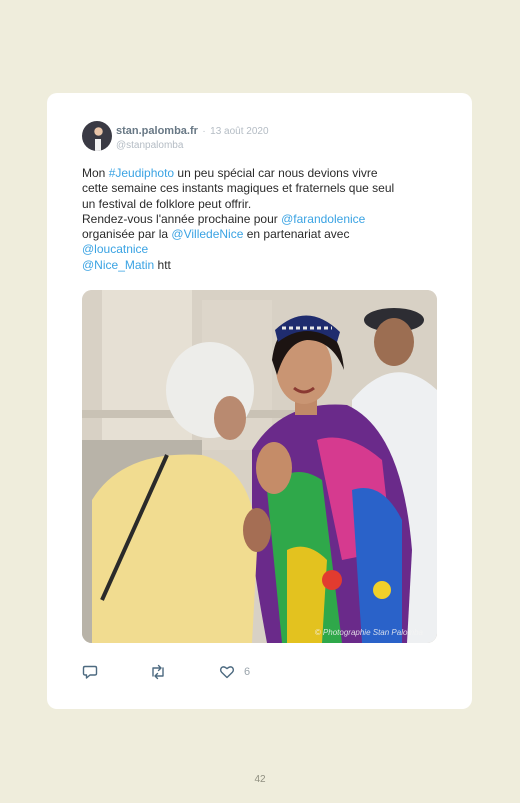  I want to click on reply-button, so click(90, 672).